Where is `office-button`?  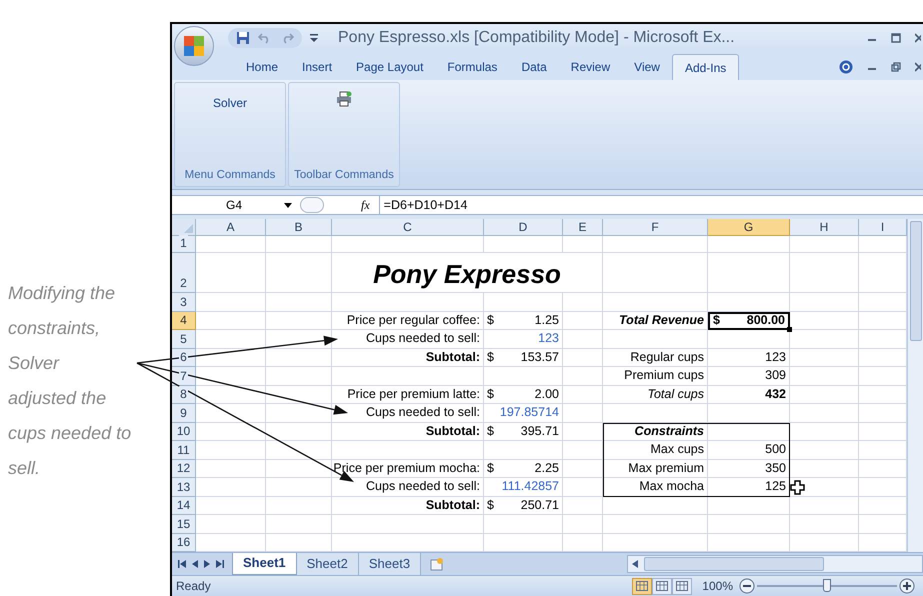
office-button is located at coordinates (194, 46).